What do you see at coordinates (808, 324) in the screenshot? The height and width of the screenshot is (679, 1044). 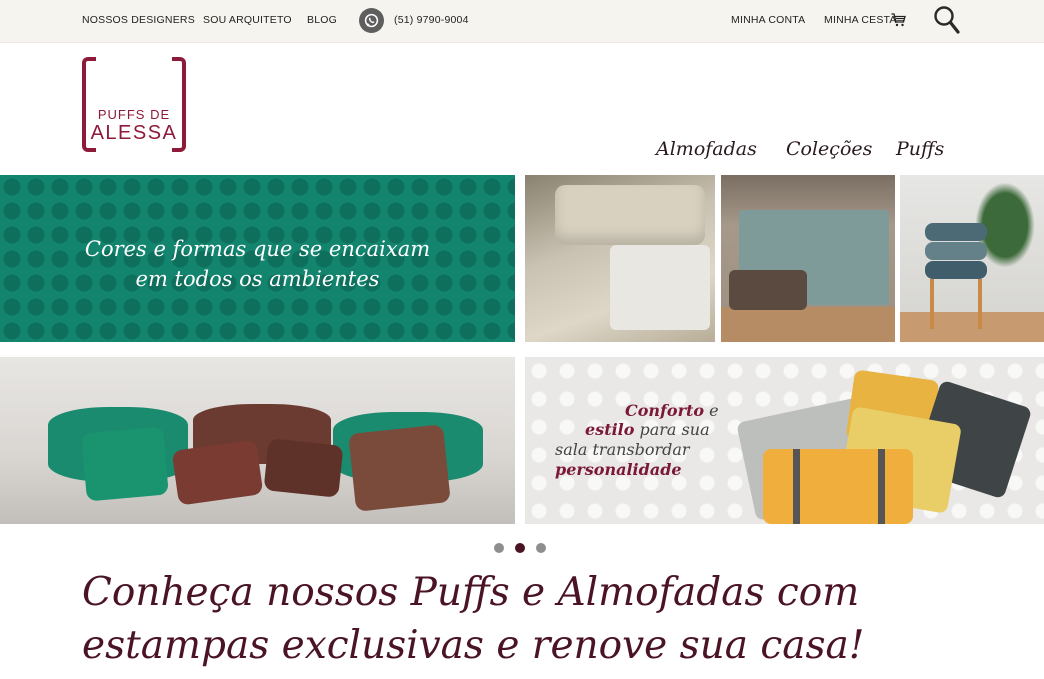 I see `floor-shape` at bounding box center [808, 324].